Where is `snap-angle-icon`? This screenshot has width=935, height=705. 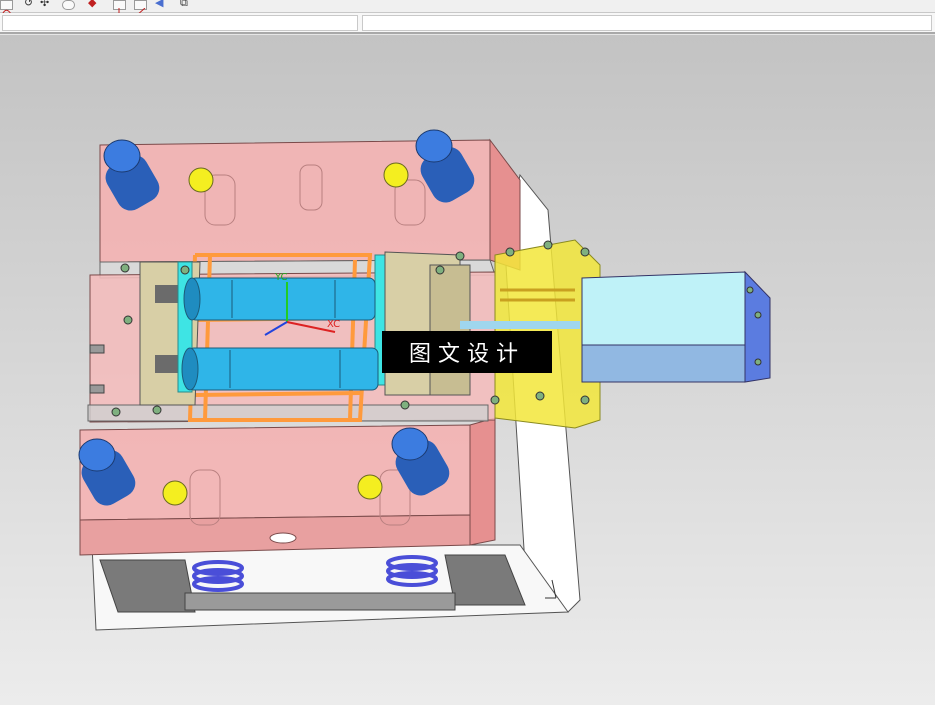 snap-angle-icon is located at coordinates (140, 8).